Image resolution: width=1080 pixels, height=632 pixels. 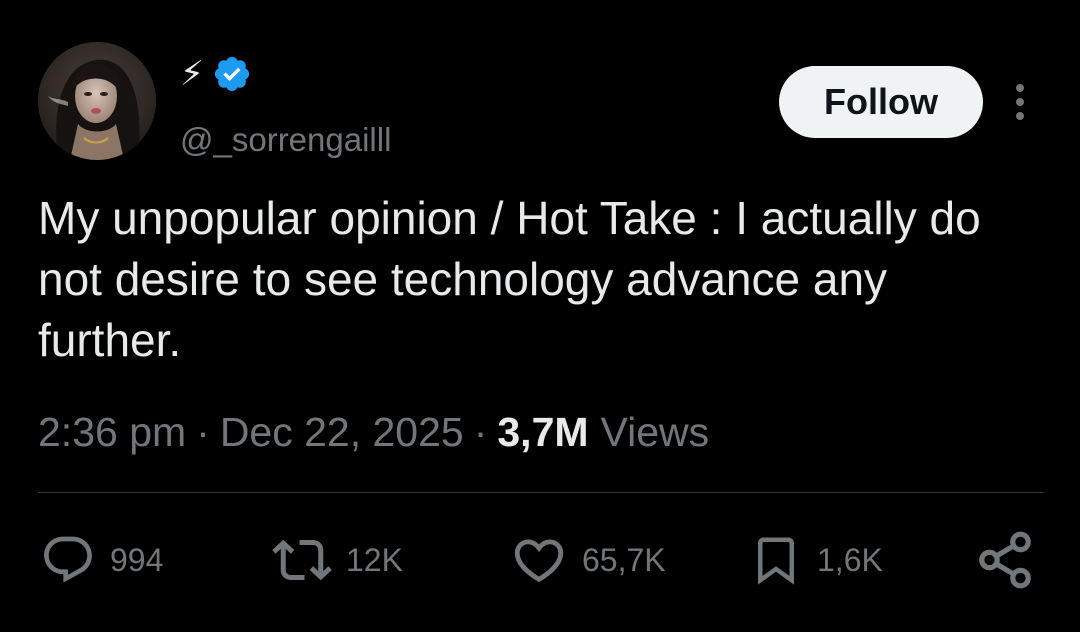 I want to click on heart-icon, so click(x=539, y=561).